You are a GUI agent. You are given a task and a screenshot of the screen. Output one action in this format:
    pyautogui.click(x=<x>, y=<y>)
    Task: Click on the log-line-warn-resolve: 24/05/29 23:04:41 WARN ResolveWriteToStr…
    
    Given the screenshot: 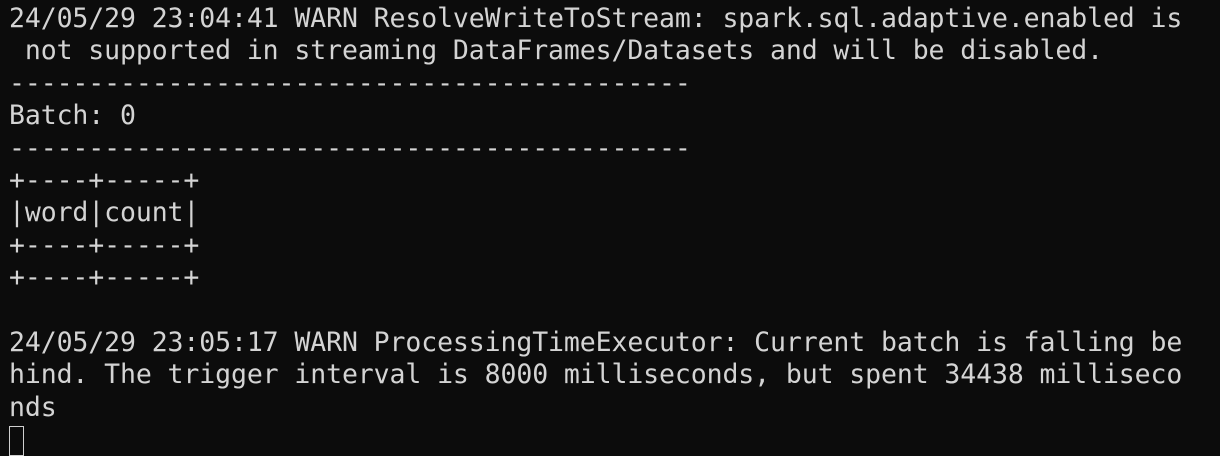 What is the action you would take?
    pyautogui.click(x=596, y=18)
    